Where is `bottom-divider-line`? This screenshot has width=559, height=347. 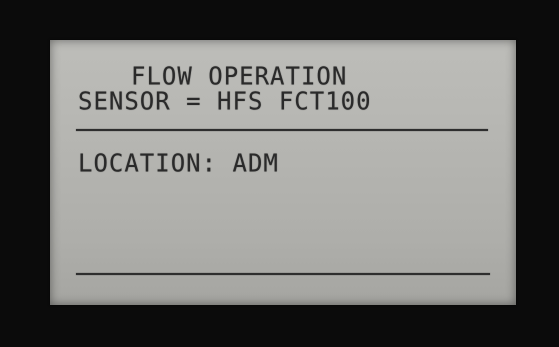 bottom-divider-line is located at coordinates (283, 274).